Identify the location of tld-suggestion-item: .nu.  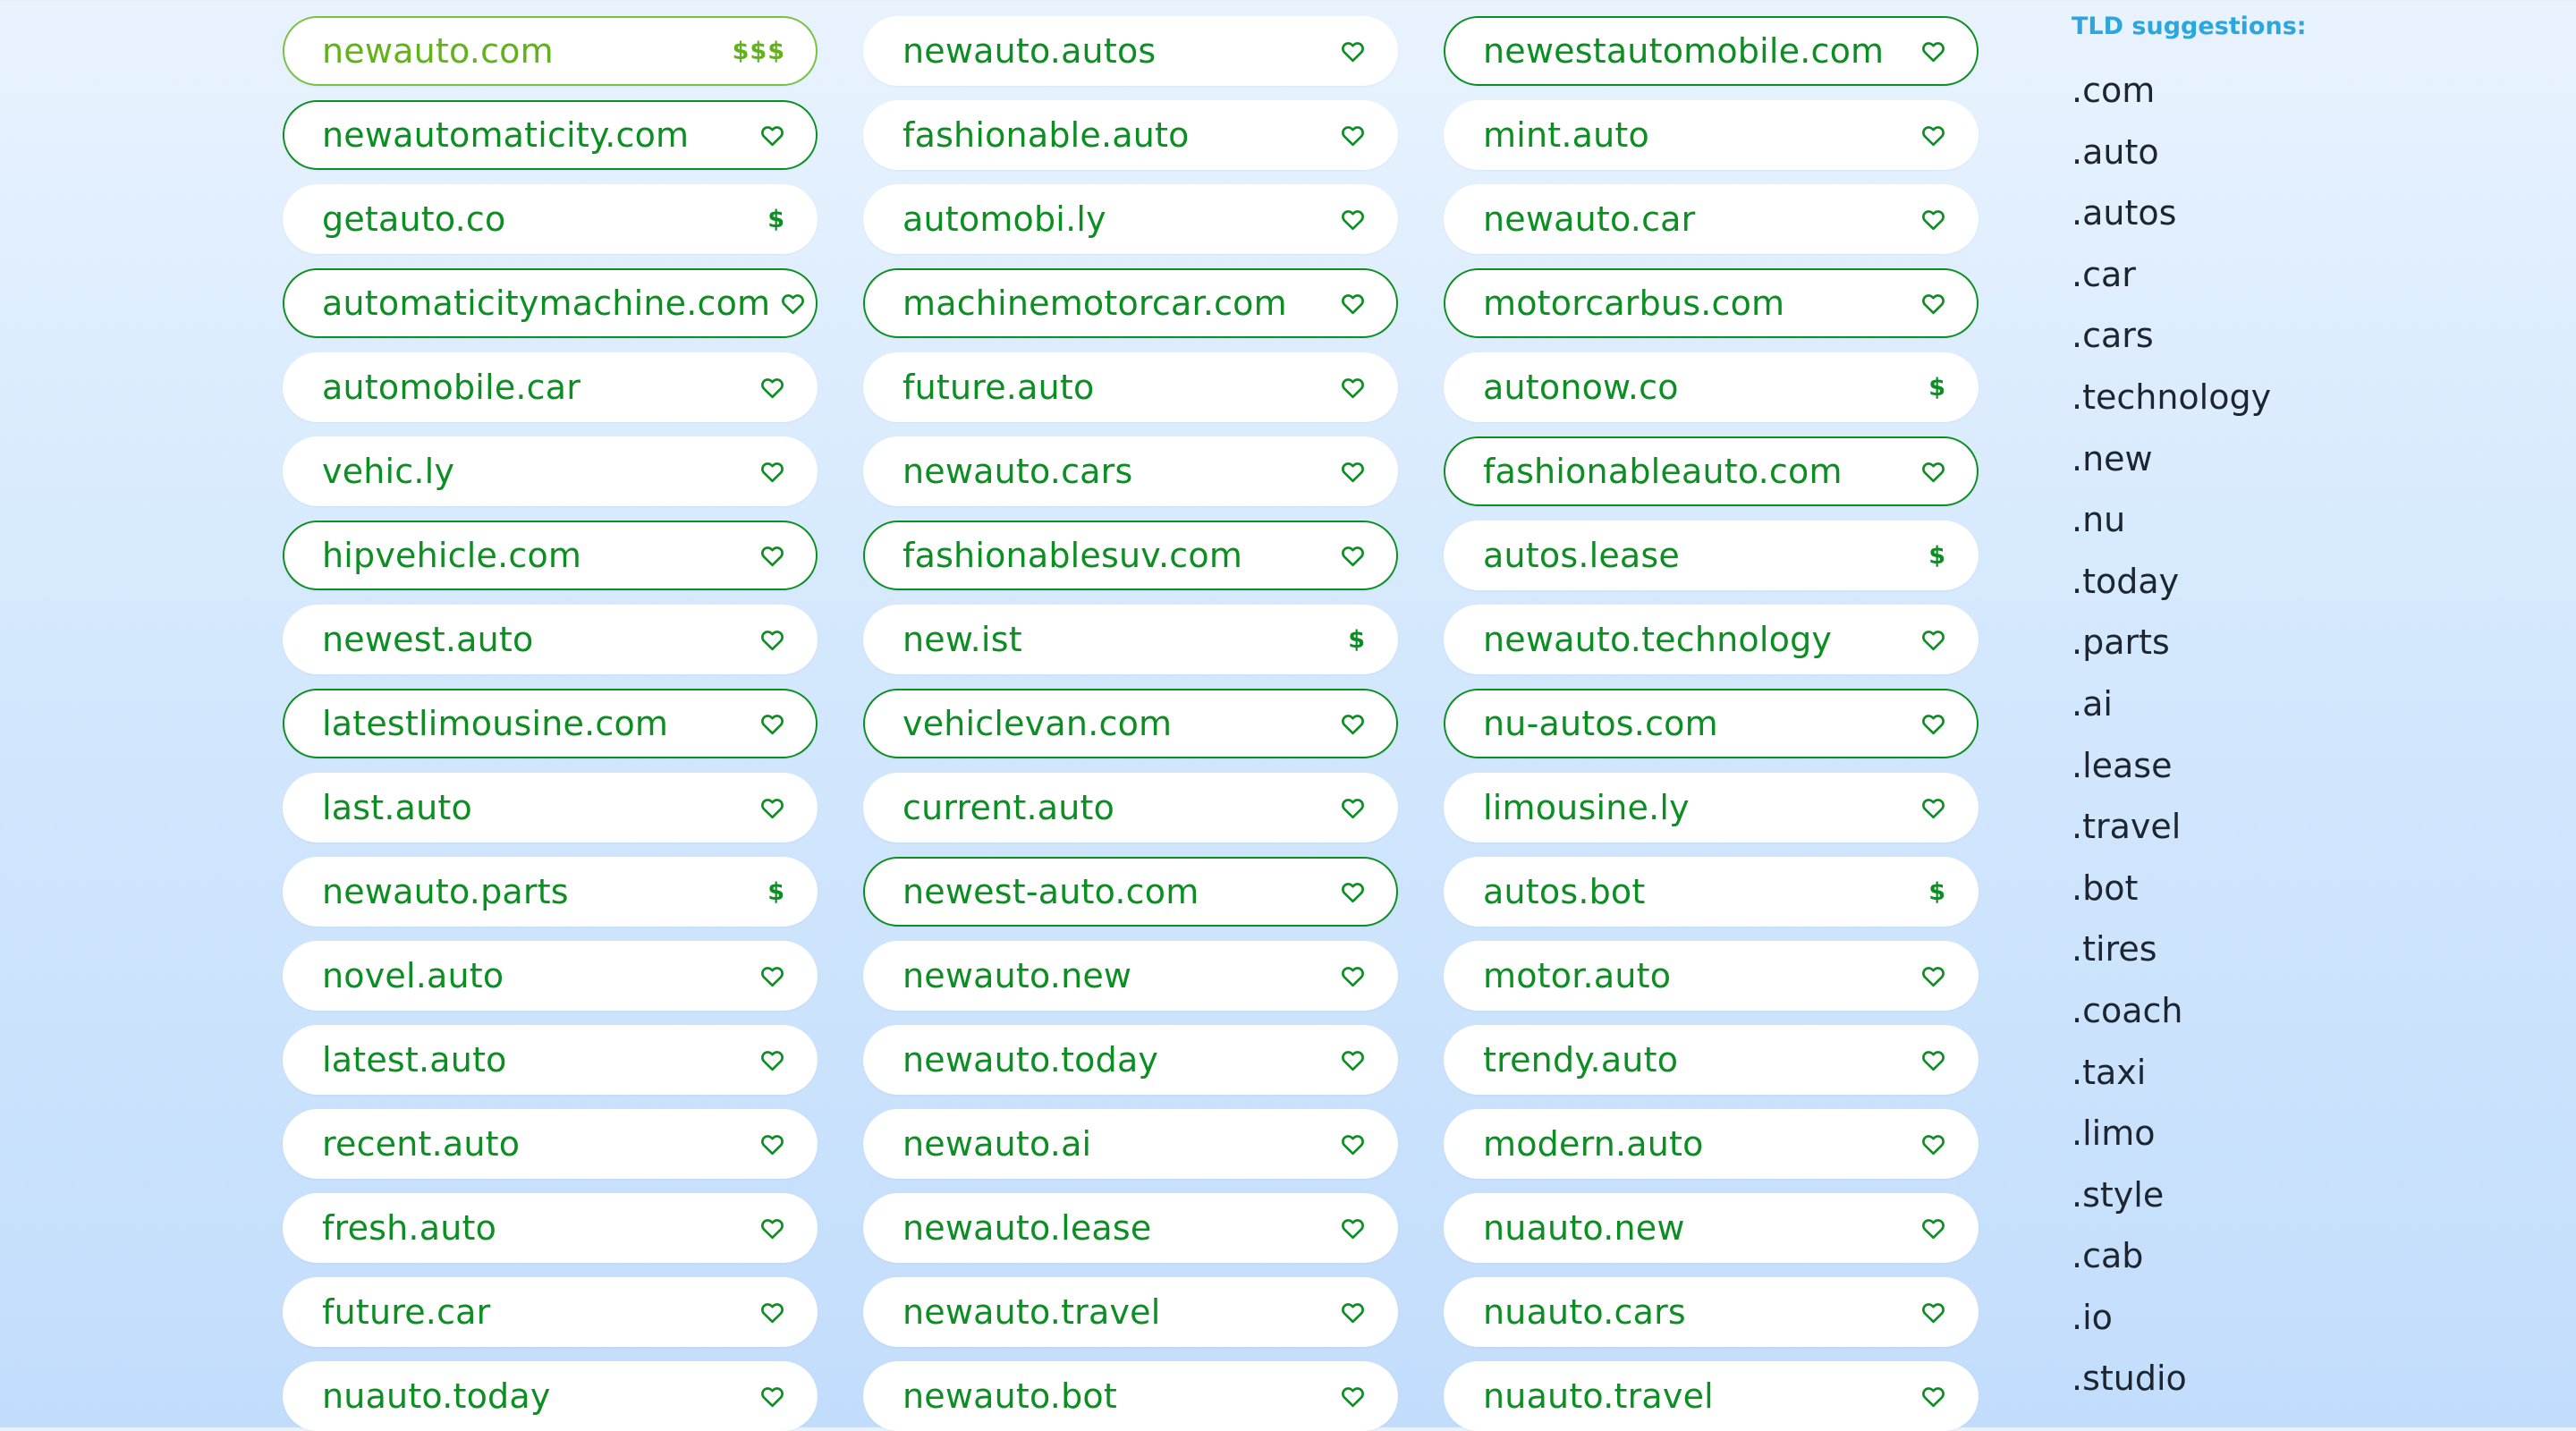
(2189, 520).